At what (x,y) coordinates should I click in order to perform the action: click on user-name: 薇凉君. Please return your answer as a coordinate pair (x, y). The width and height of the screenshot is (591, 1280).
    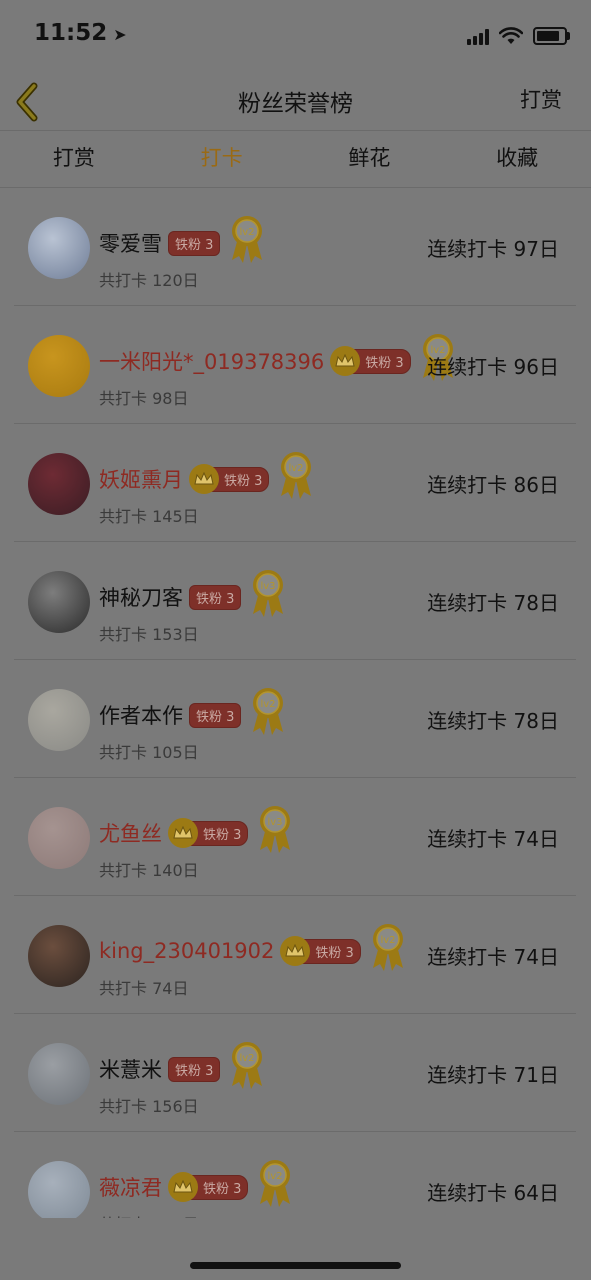
    Looking at the image, I should click on (130, 1187).